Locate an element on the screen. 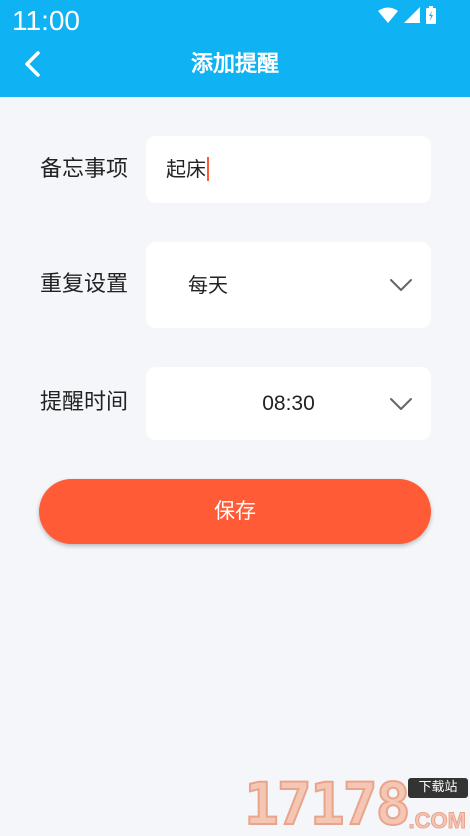 This screenshot has height=836, width=470. watermark-suffix: .COM is located at coordinates (437, 821).